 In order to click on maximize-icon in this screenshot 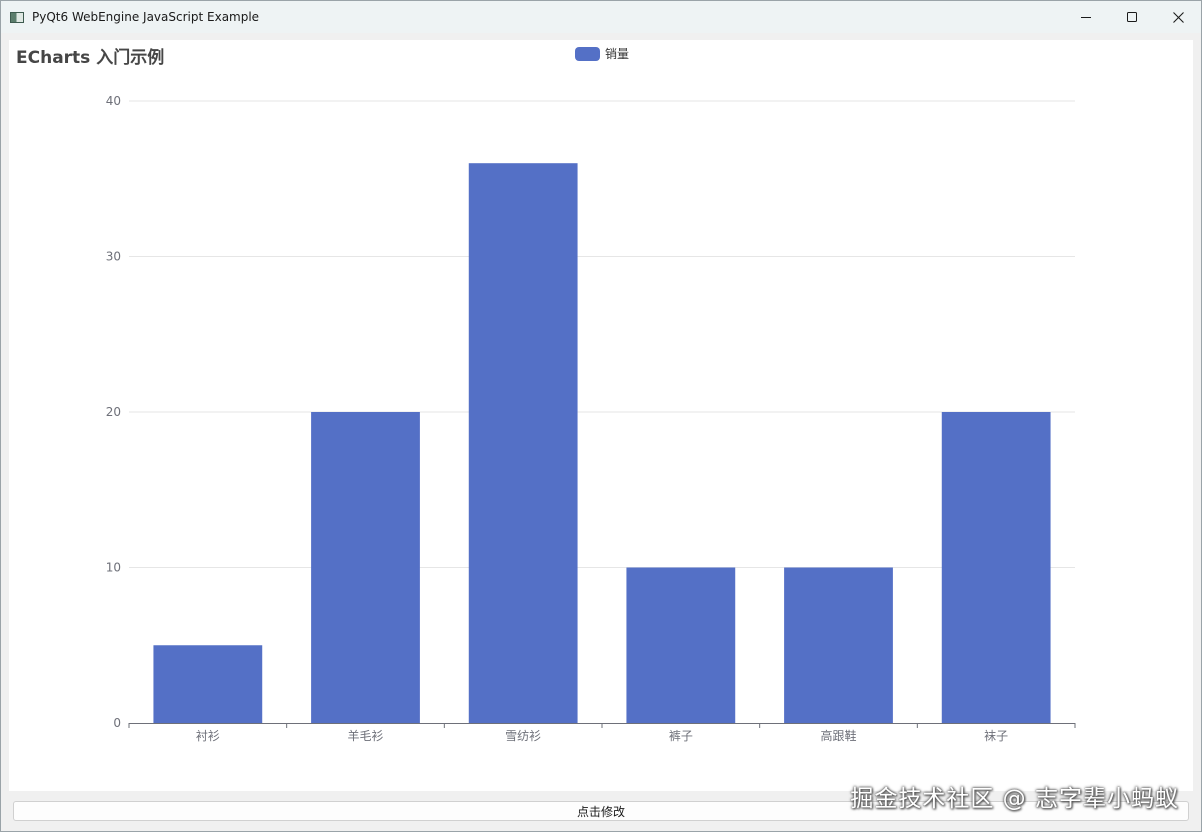, I will do `click(1132, 17)`.